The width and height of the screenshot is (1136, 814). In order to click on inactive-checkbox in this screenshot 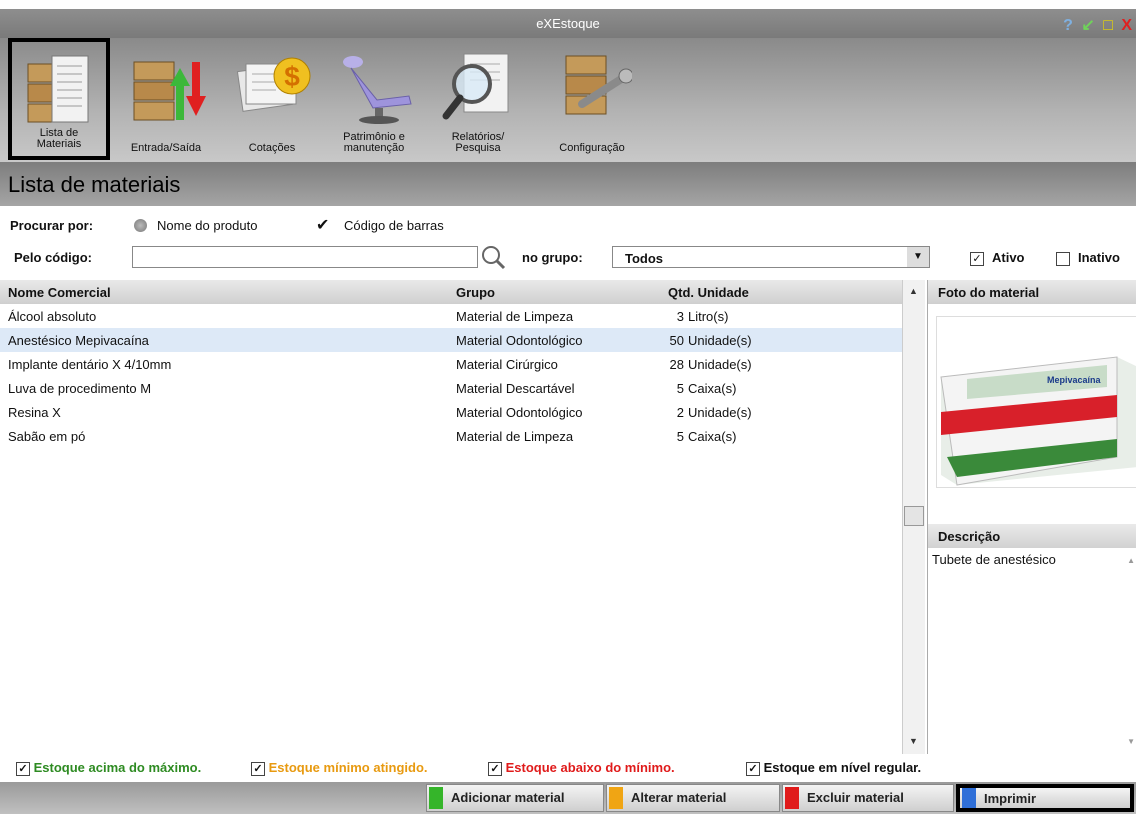, I will do `click(1063, 258)`.